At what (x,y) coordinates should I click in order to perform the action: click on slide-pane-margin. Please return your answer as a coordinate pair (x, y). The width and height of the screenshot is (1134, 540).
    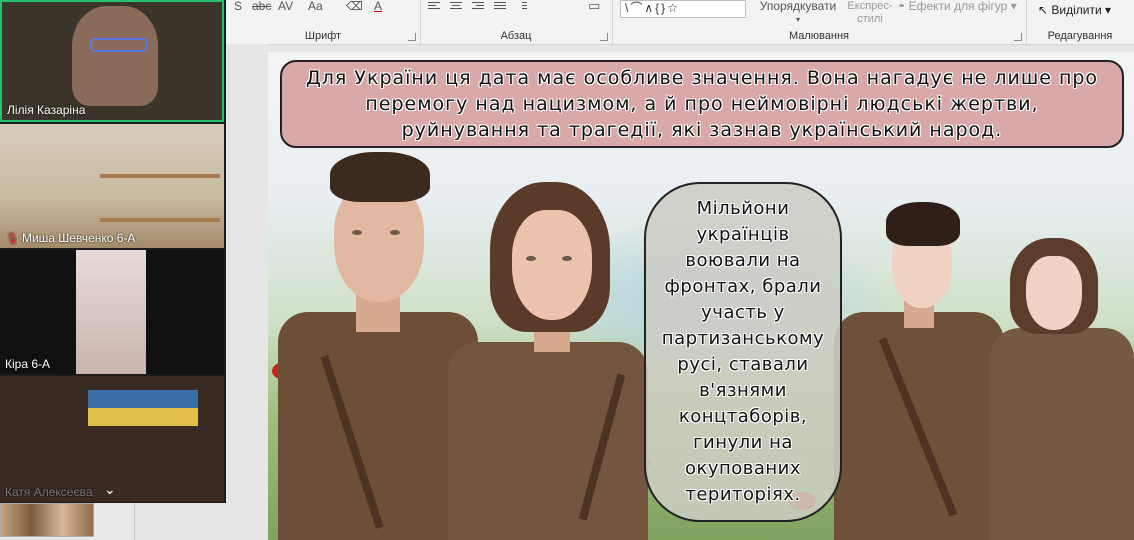
    Looking at the image, I should click on (247, 292).